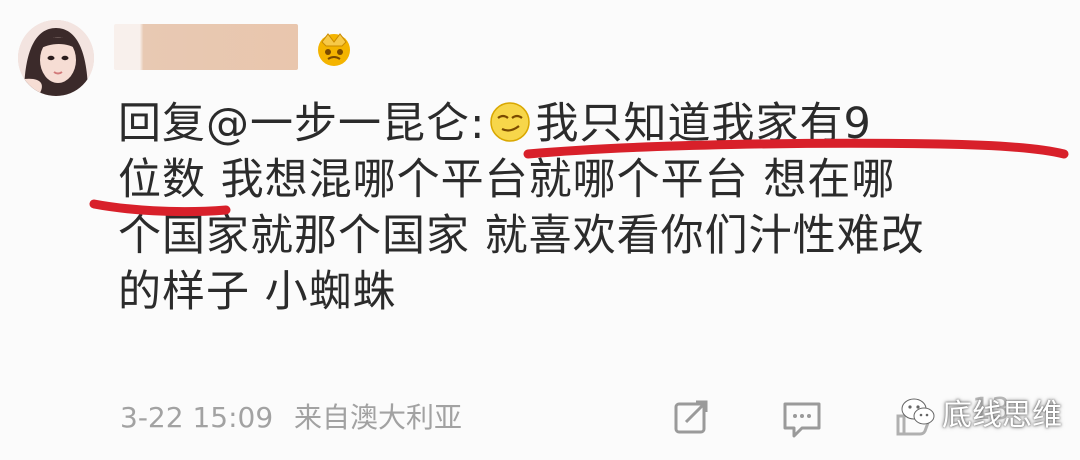 The width and height of the screenshot is (1080, 460). What do you see at coordinates (257, 292) in the screenshot?
I see `comment-line-4: 的样子 小蜘蛛` at bounding box center [257, 292].